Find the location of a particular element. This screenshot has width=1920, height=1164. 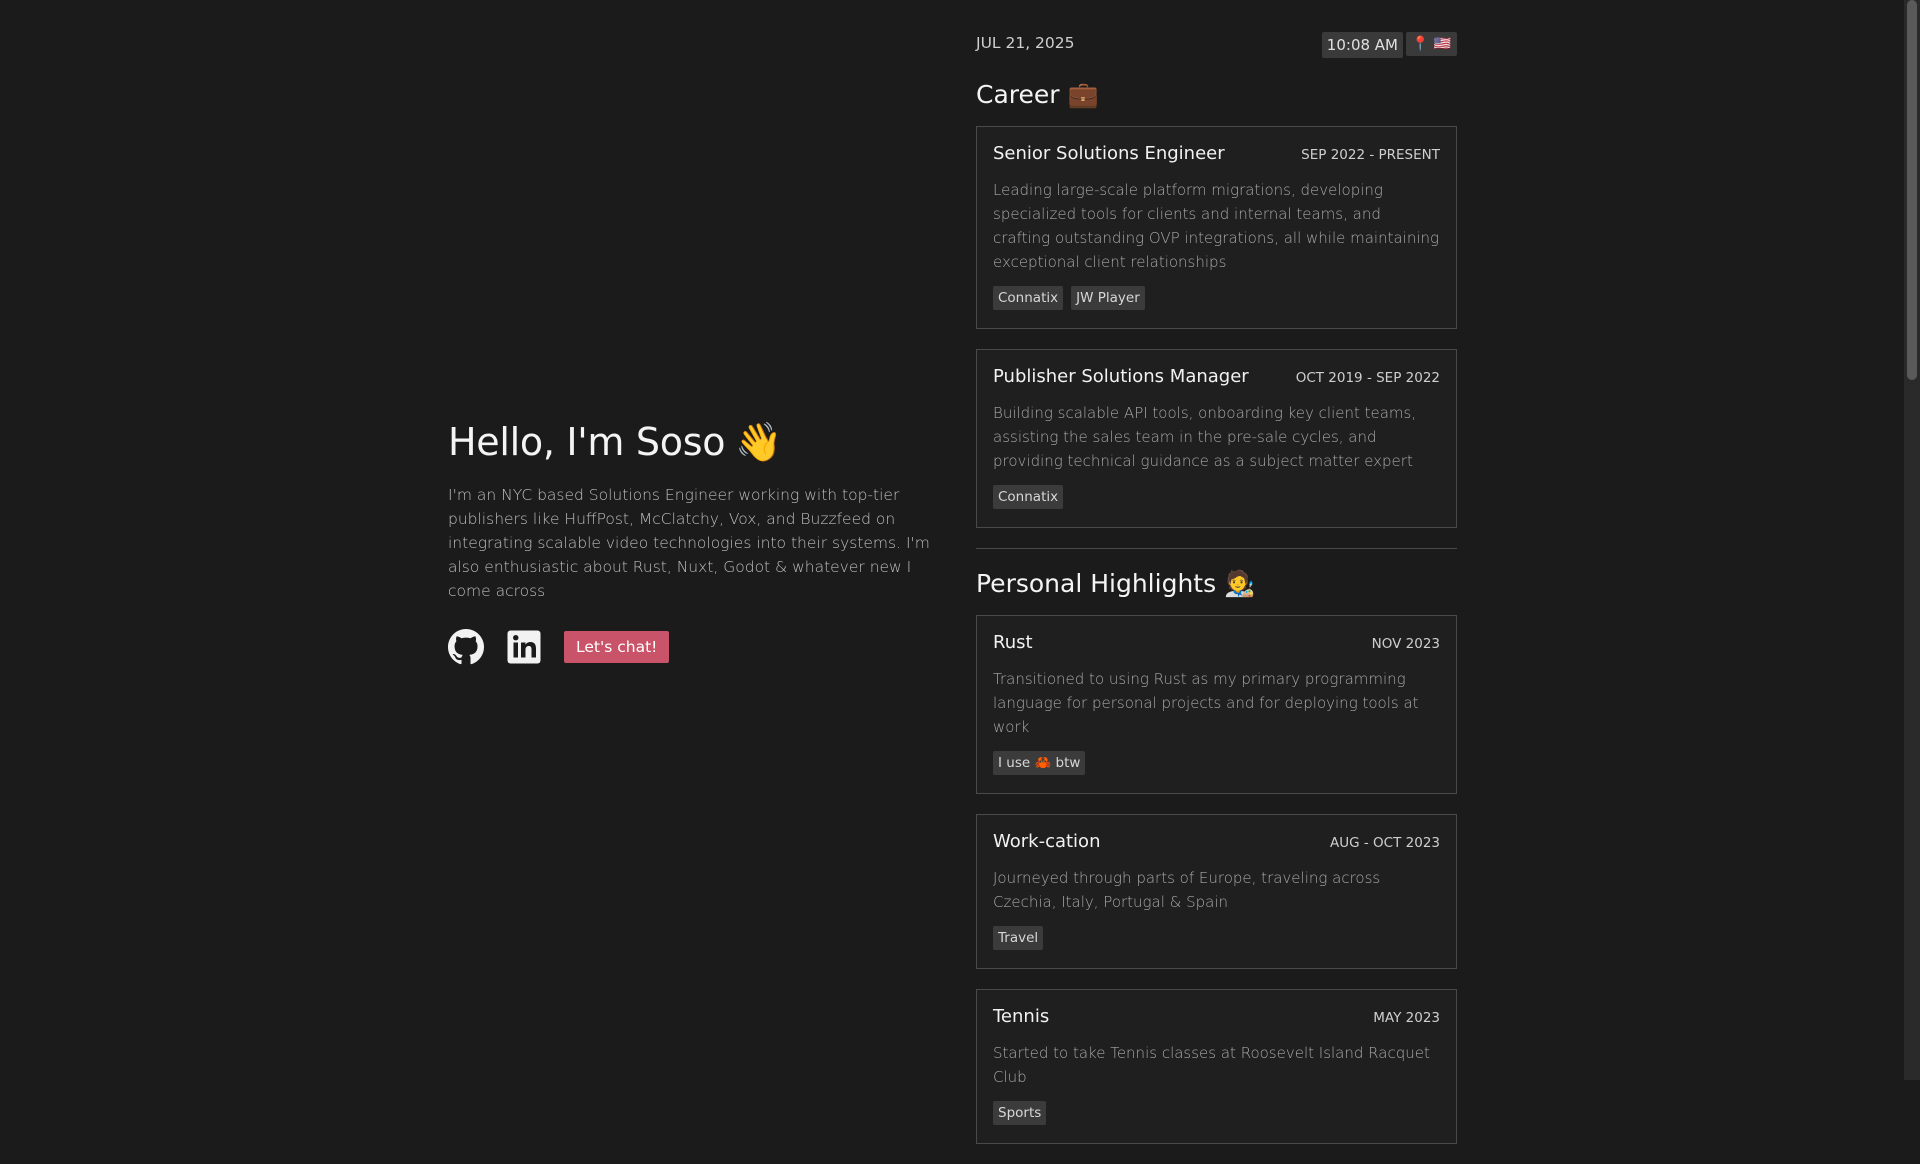

card-title: Work-cation is located at coordinates (1047, 841).